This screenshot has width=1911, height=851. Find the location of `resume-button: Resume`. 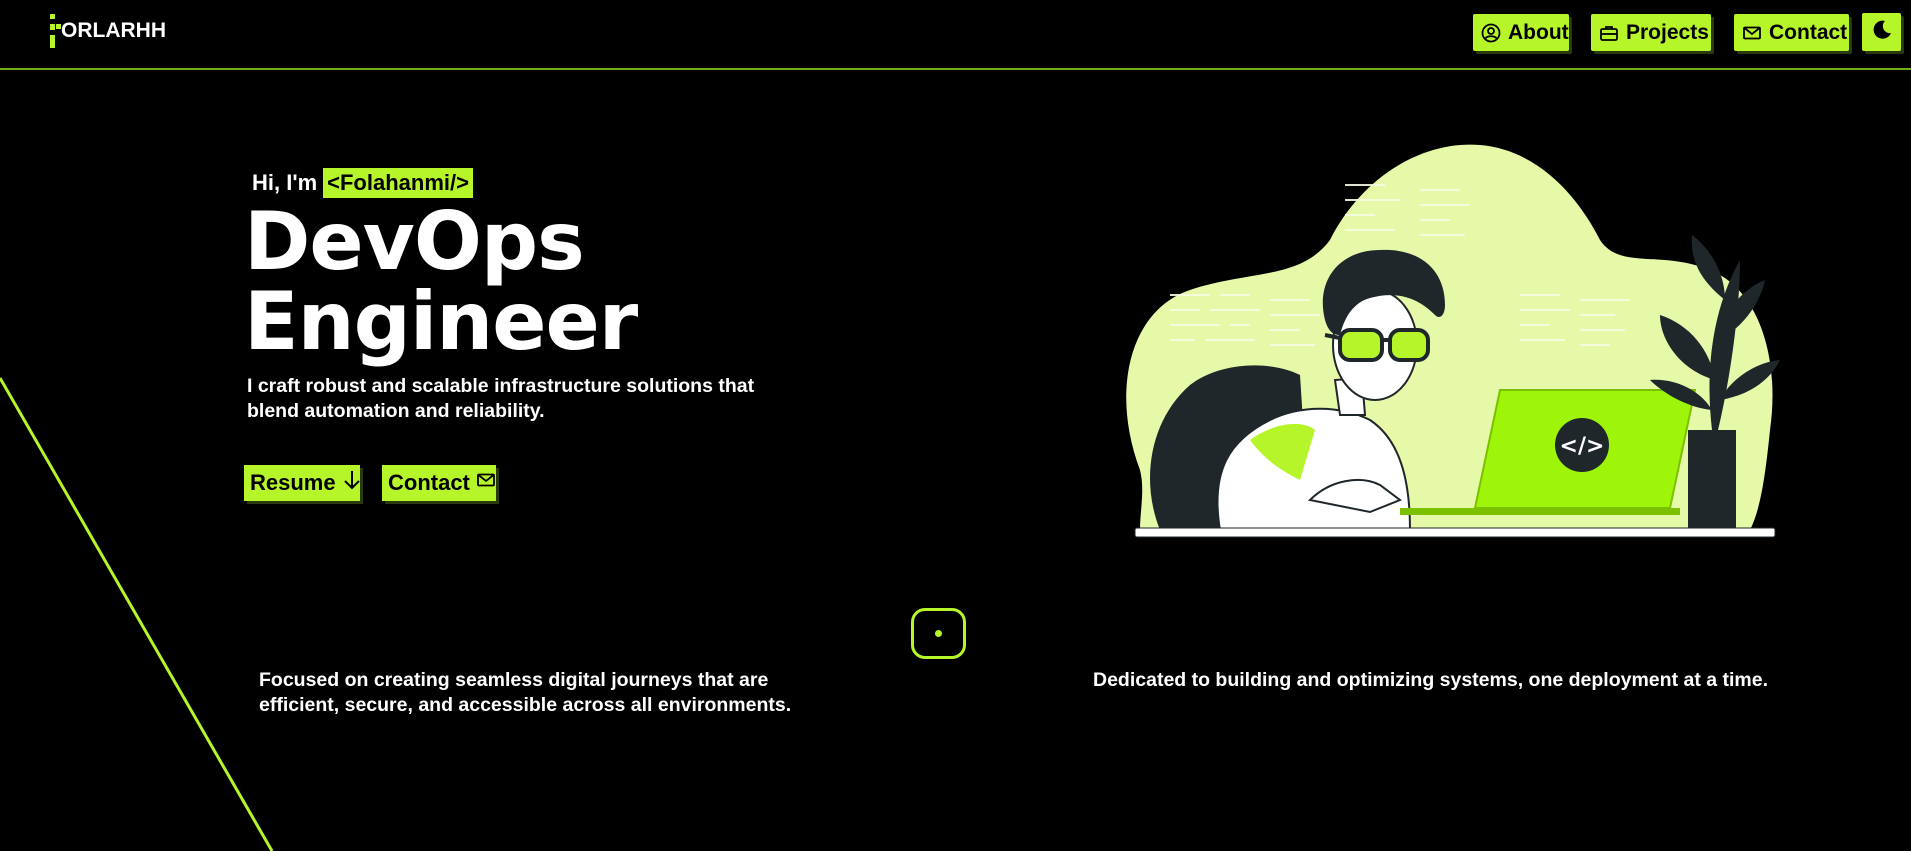

resume-button: Resume is located at coordinates (302, 483).